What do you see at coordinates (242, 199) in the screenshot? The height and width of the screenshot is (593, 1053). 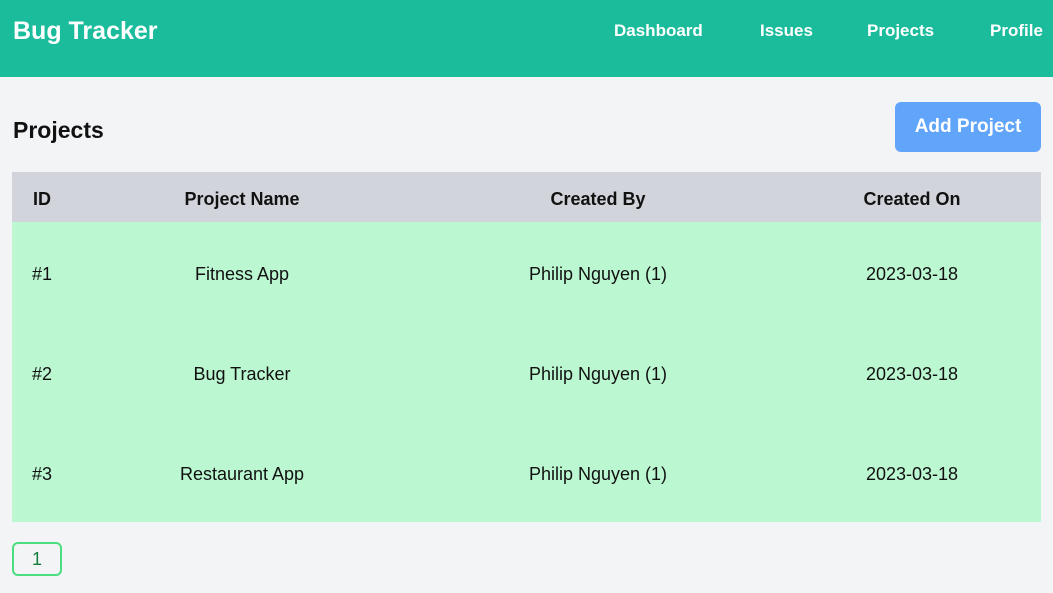 I see `column-header-project-name: Project Name` at bounding box center [242, 199].